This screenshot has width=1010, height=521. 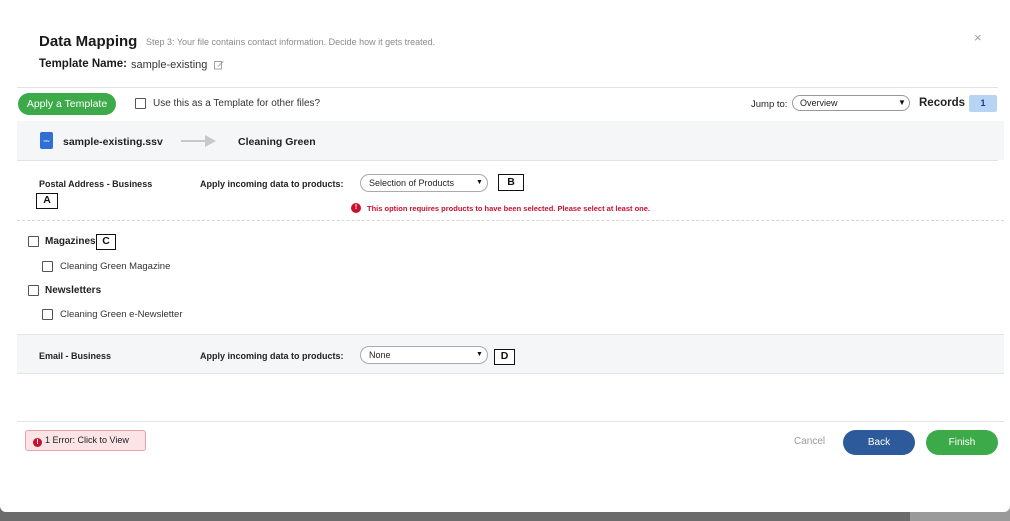 What do you see at coordinates (510, 140) in the screenshot?
I see `file-mapping-header` at bounding box center [510, 140].